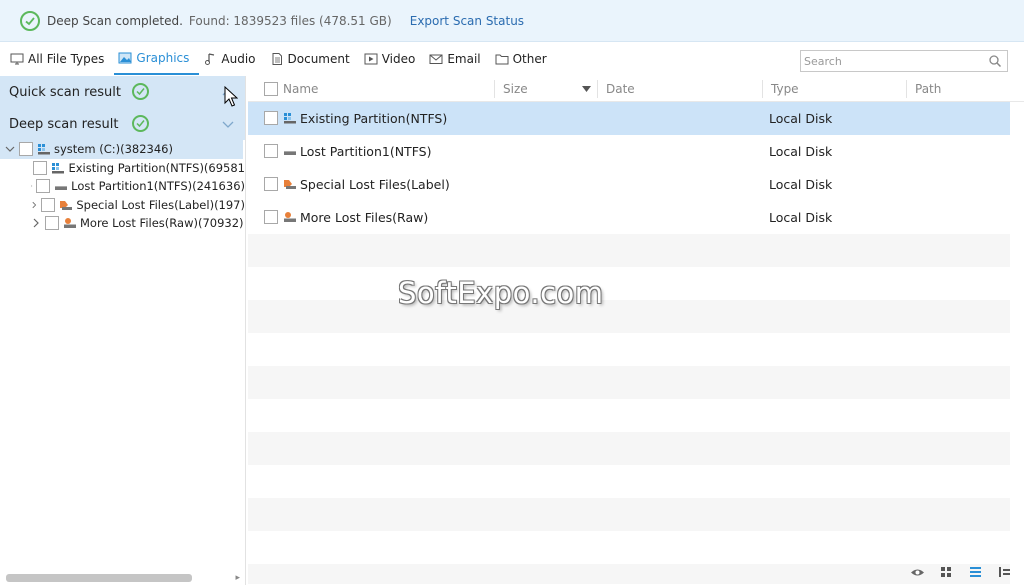 The image size is (1024, 585). I want to click on list-view-icon, so click(975, 572).